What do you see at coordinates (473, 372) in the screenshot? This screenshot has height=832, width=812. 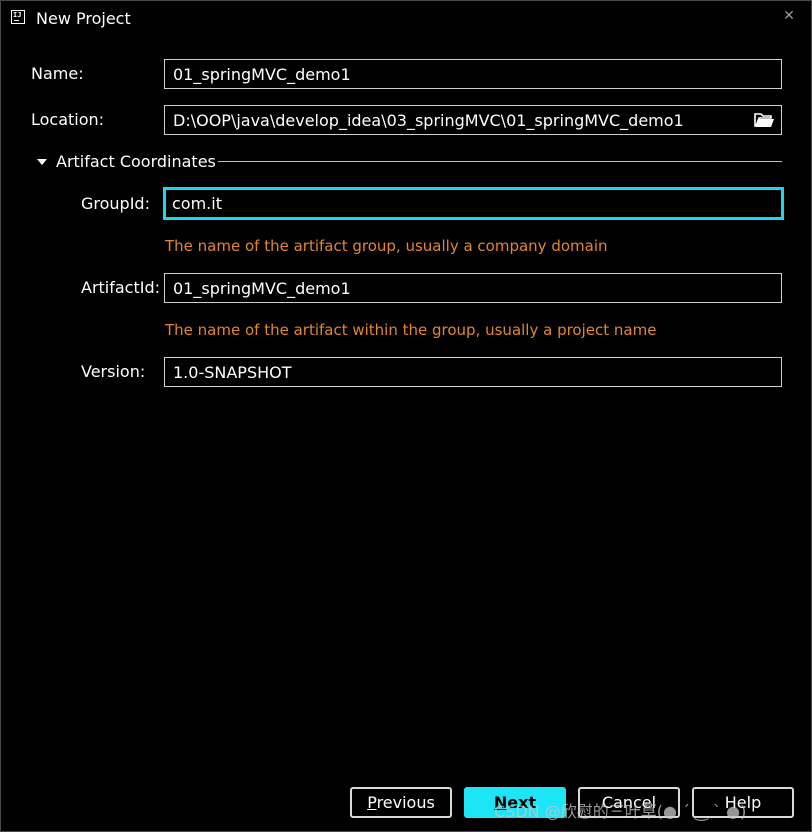 I see `version-input` at bounding box center [473, 372].